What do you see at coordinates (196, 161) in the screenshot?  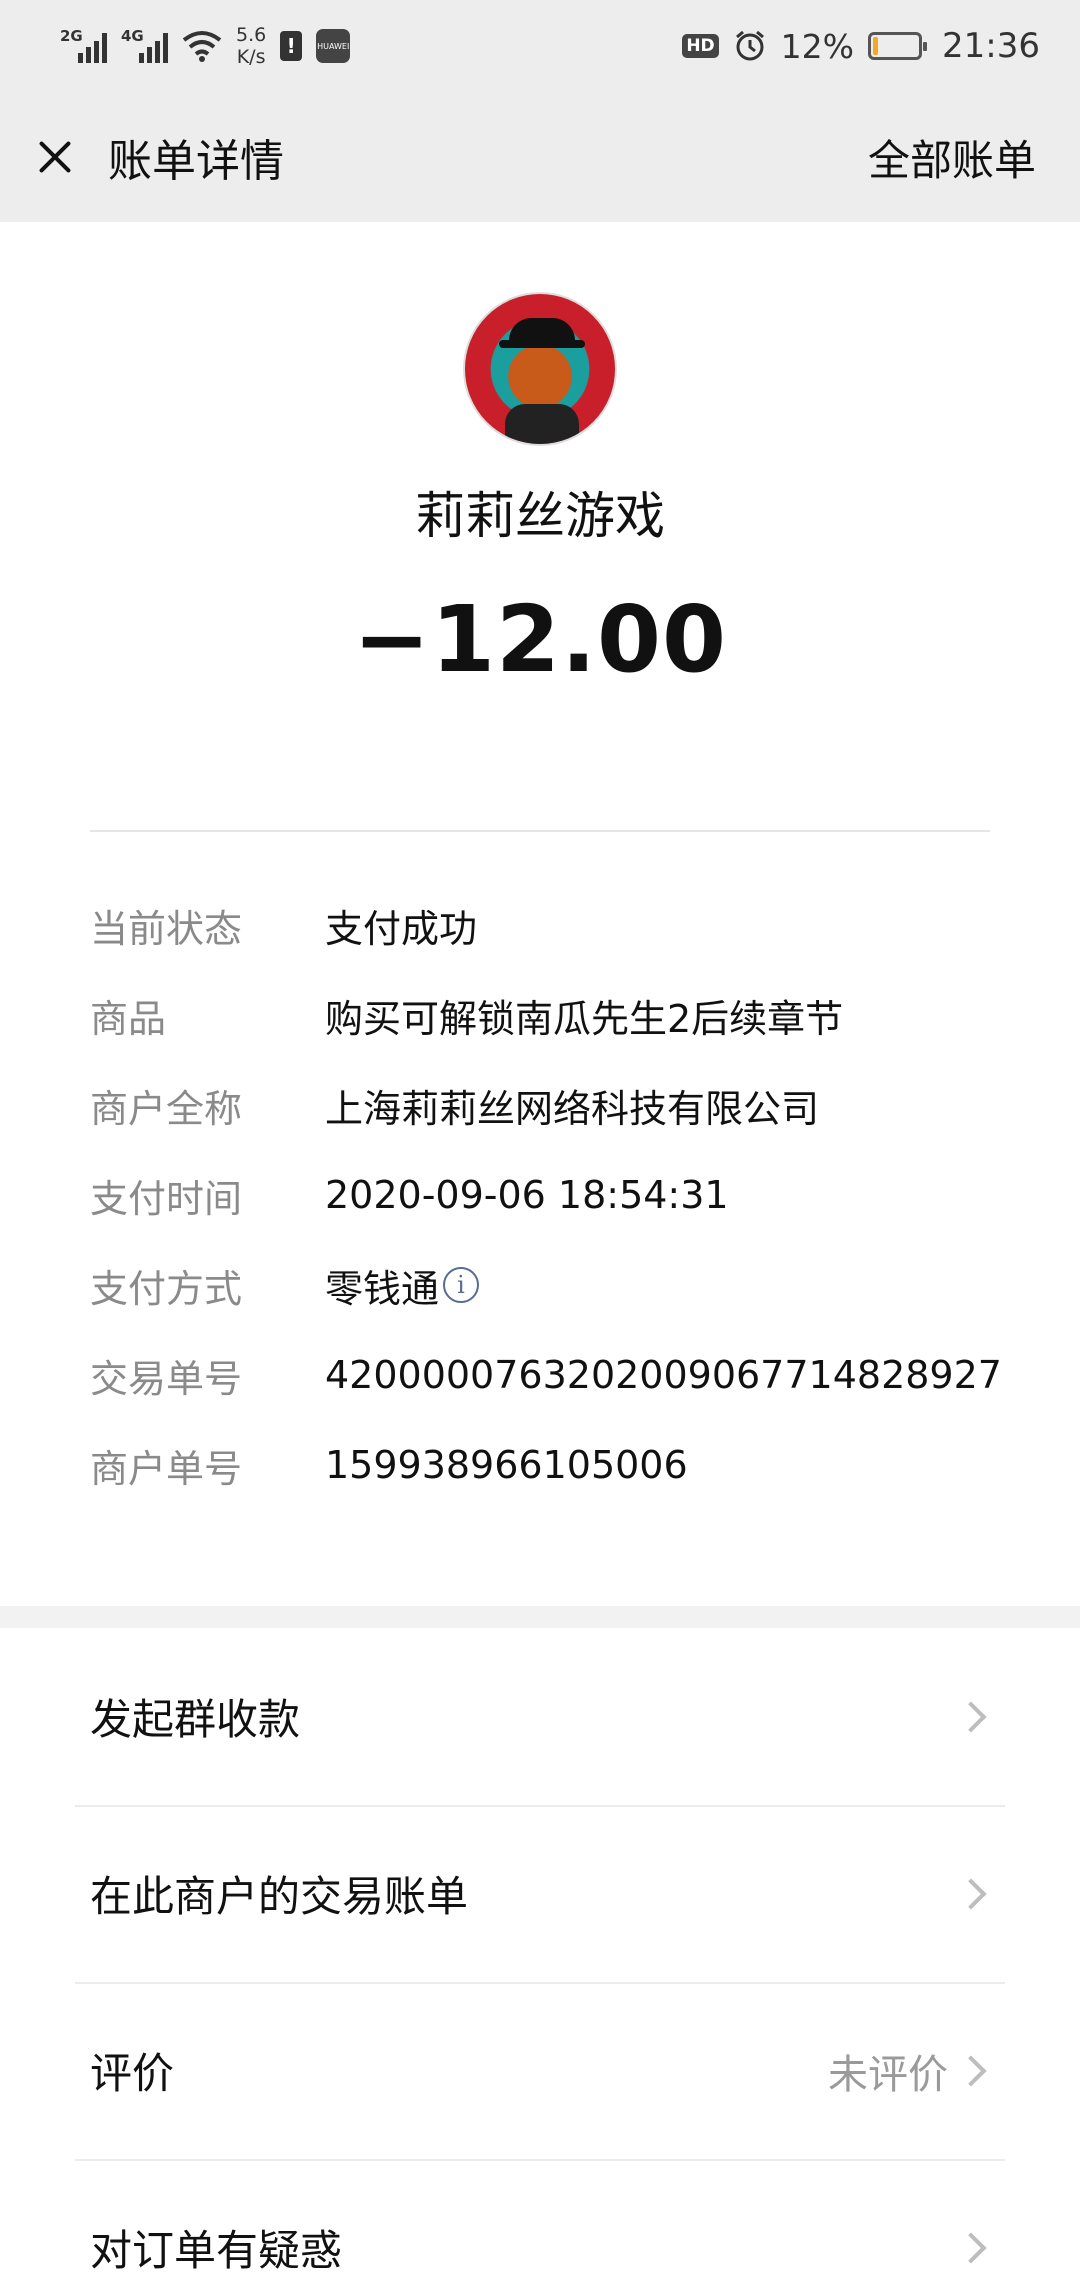 I see `page-title: 账单详情` at bounding box center [196, 161].